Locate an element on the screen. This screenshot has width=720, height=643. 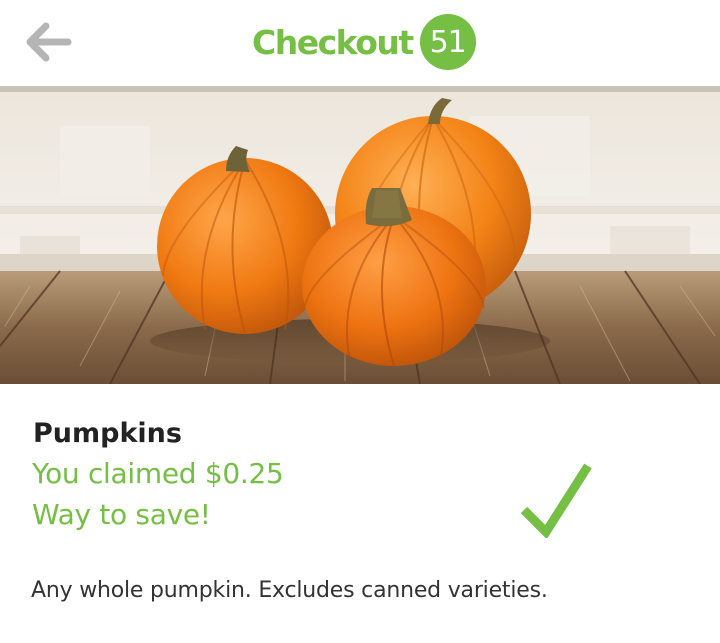
offer-title: Pumpkins is located at coordinates (107, 433).